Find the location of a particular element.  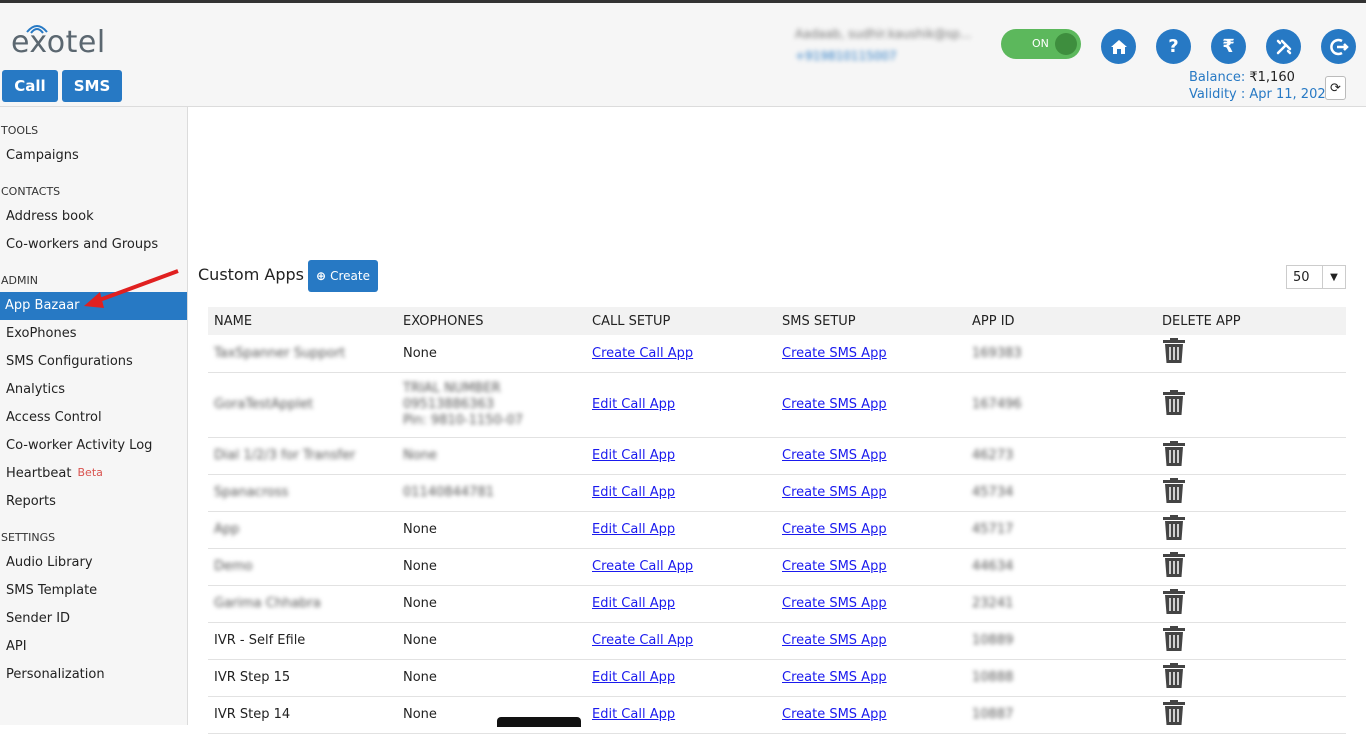

app-id-cell: 45717 is located at coordinates (1061, 530).